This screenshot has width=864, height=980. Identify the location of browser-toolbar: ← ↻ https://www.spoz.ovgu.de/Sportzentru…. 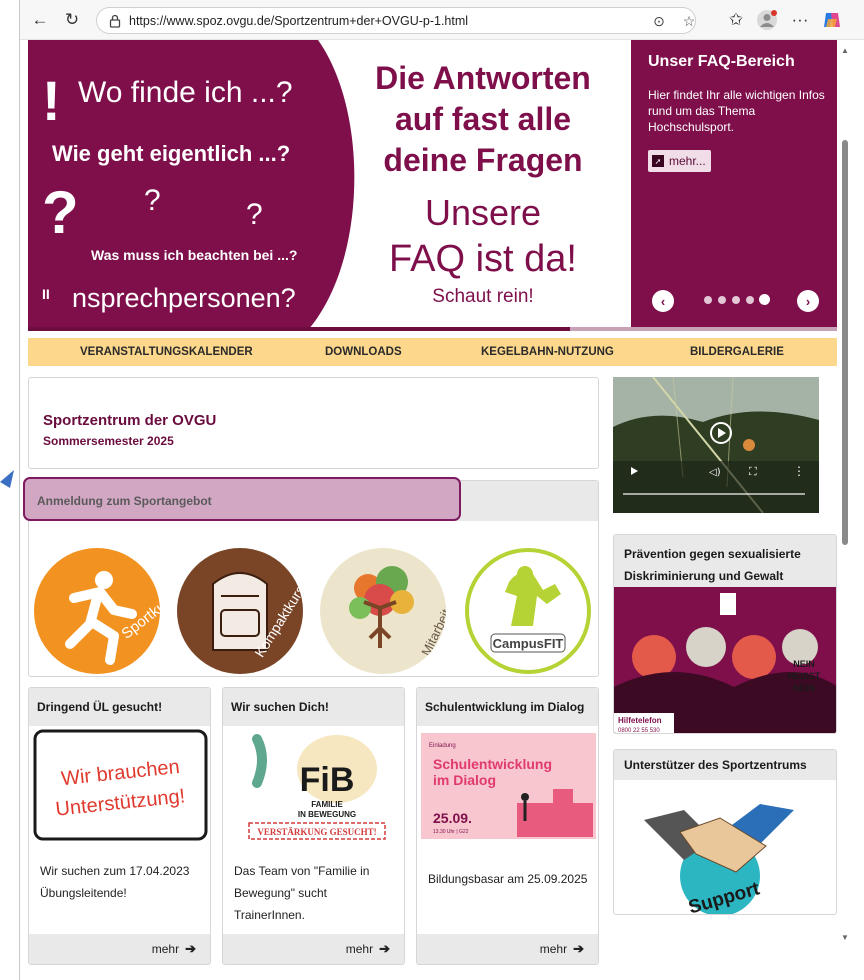
(442, 20).